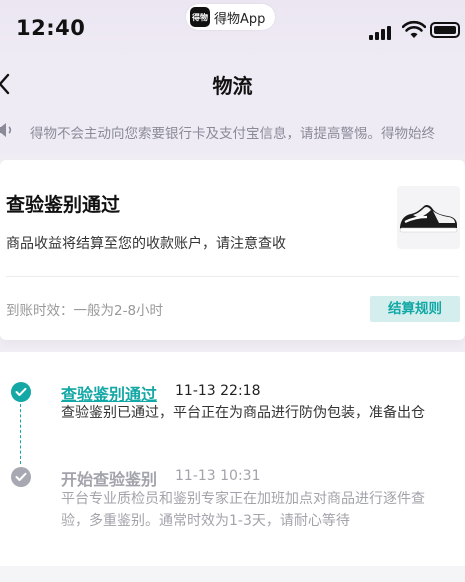 This screenshot has height=582, width=465. Describe the element at coordinates (6, 130) in the screenshot. I see `speaker-icon` at that location.